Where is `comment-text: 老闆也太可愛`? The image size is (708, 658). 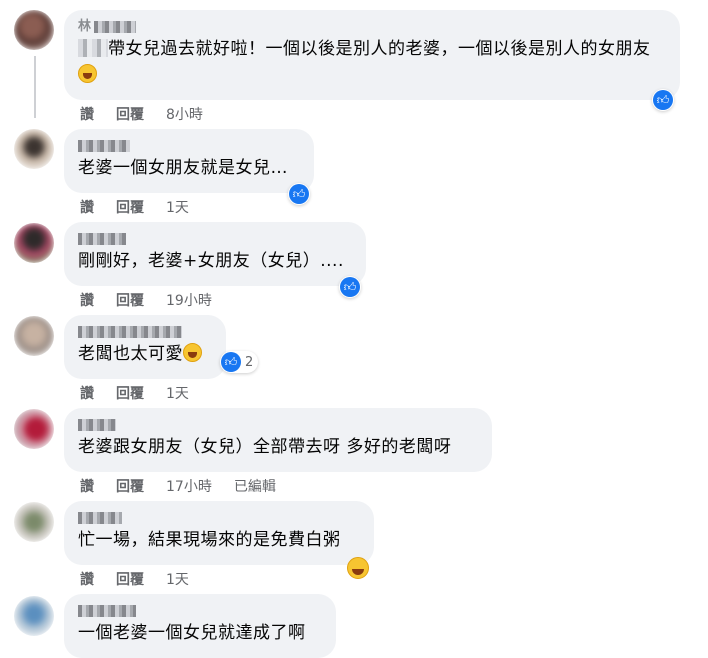
comment-text: 老闆也太可愛 is located at coordinates (145, 354).